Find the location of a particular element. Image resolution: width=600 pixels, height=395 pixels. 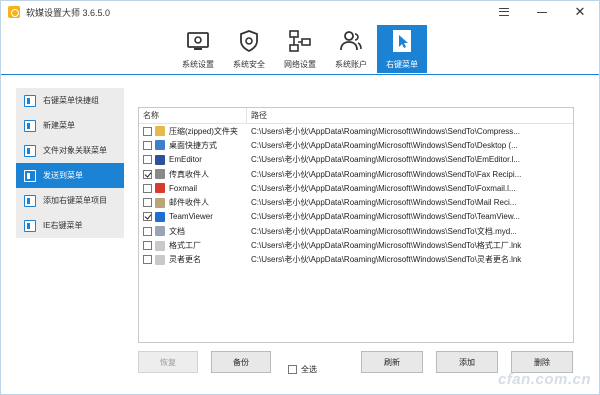

row-name: TeamViewer is located at coordinates (191, 217).